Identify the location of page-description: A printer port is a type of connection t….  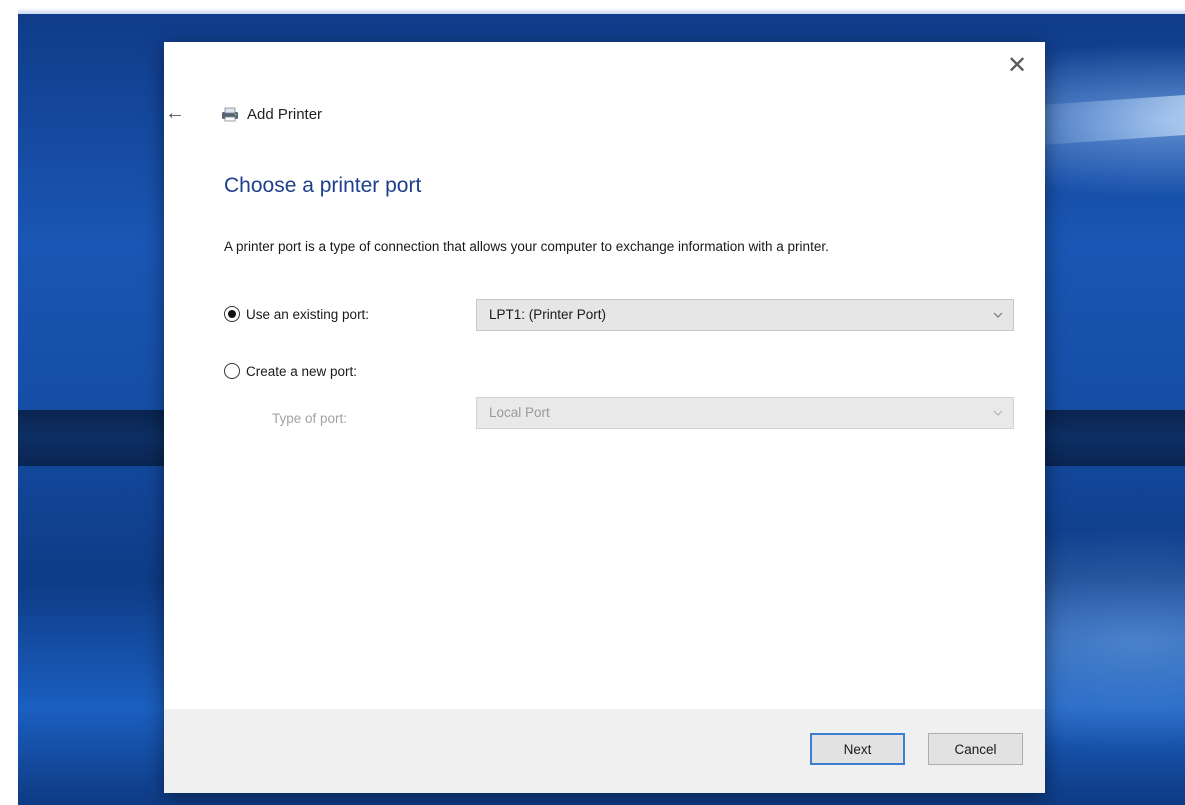
(526, 246).